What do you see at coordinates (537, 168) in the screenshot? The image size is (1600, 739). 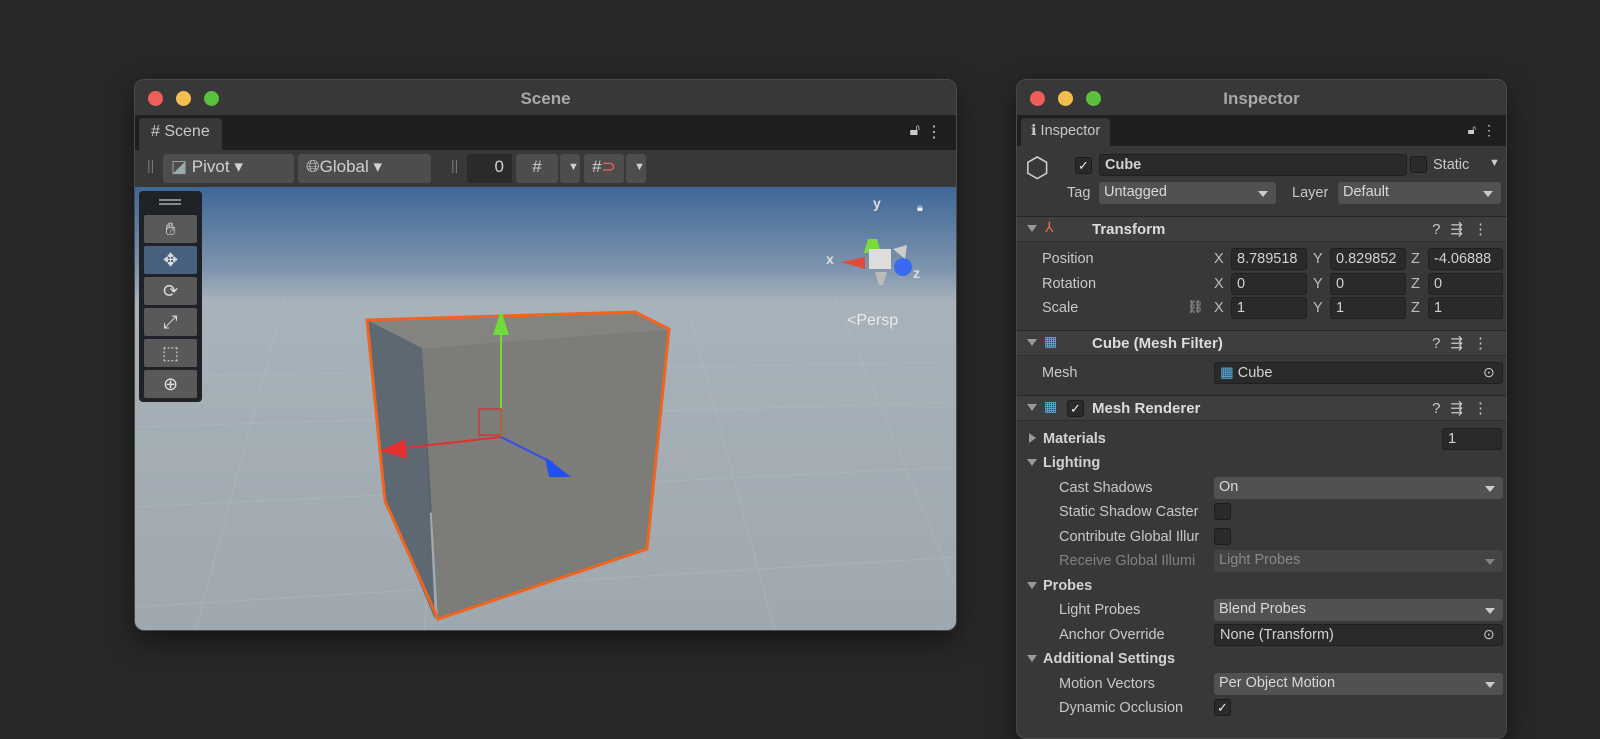 I see `grid-visibility-button: #` at bounding box center [537, 168].